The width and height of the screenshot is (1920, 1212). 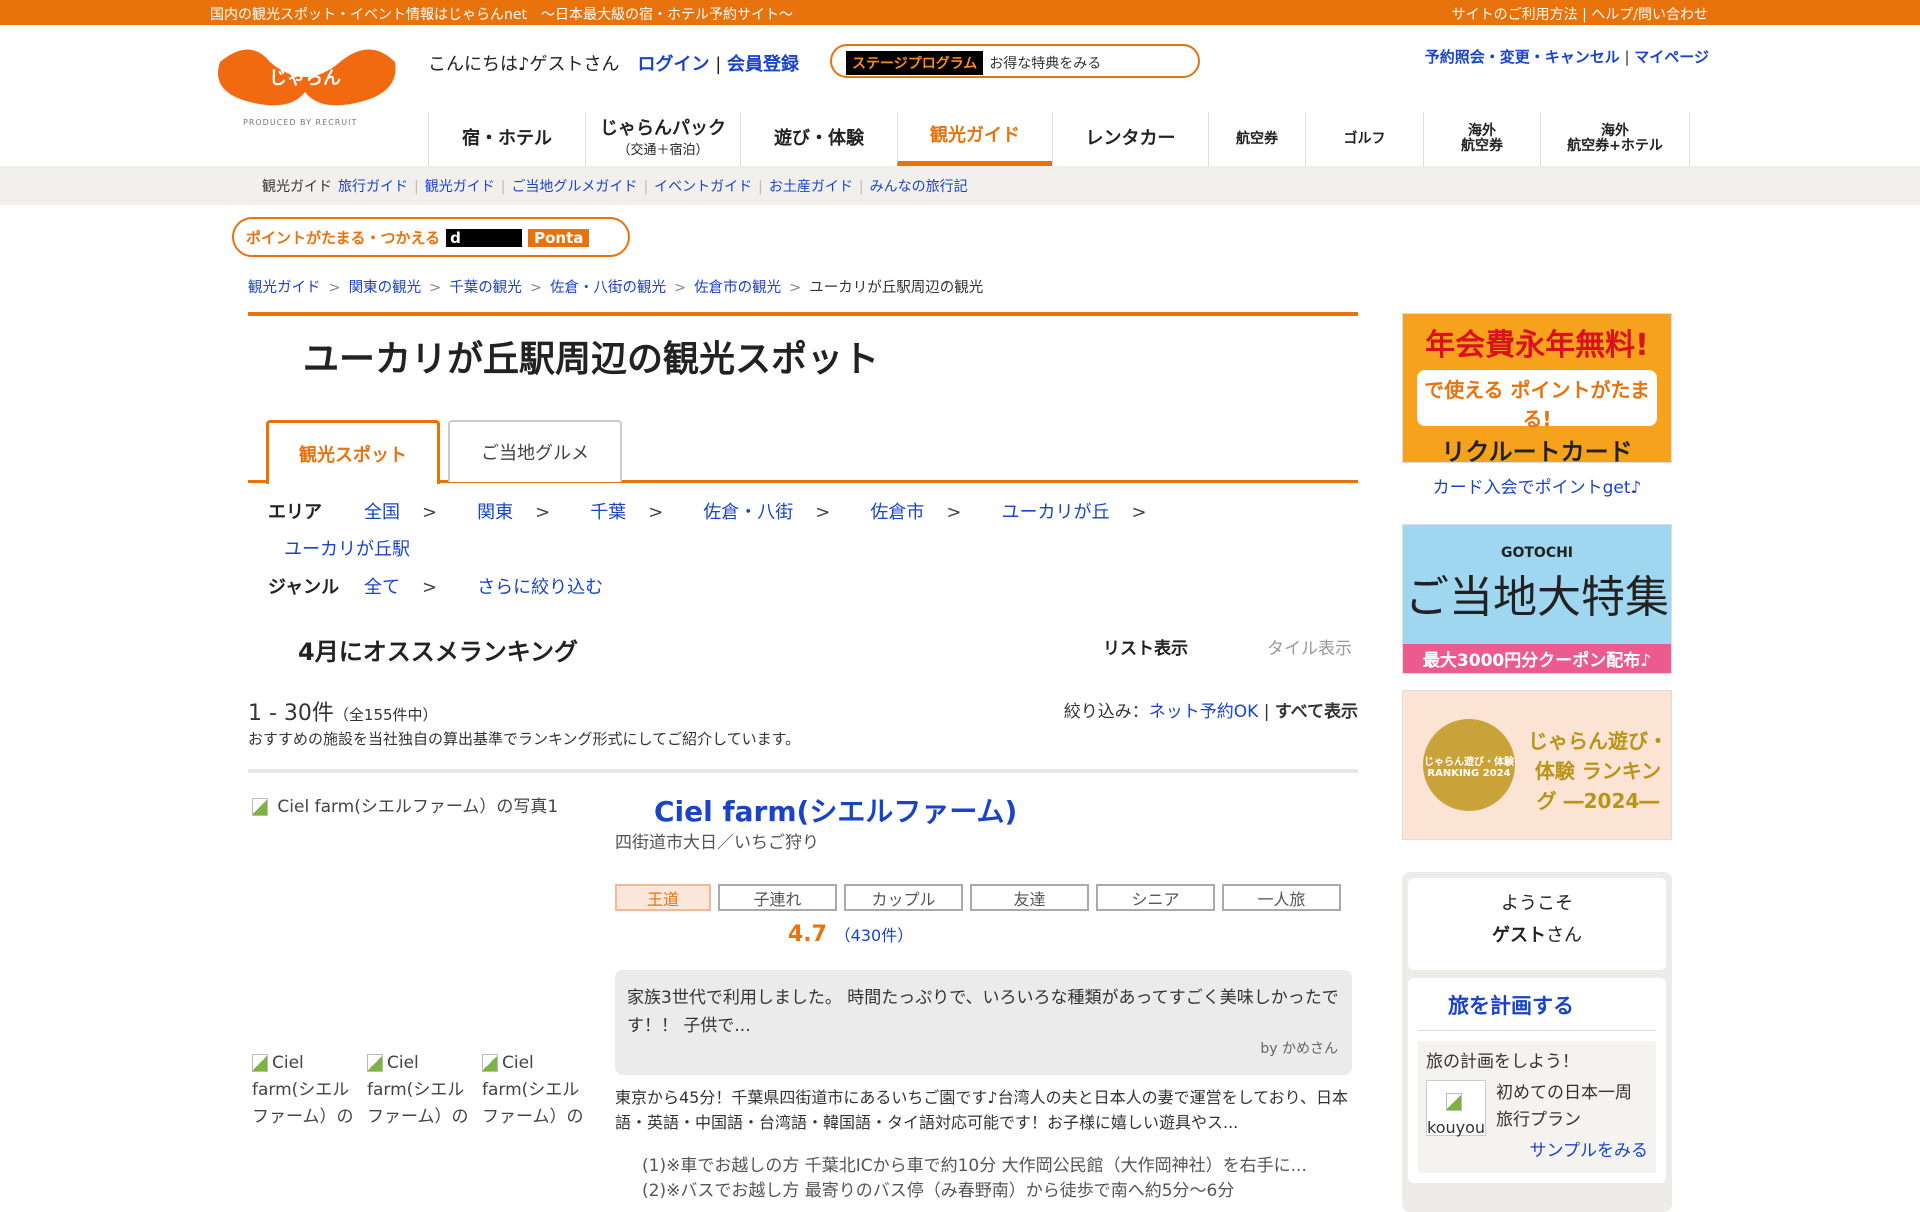 I want to click on sample-link: サンプルをみる, so click(x=1537, y=1151).